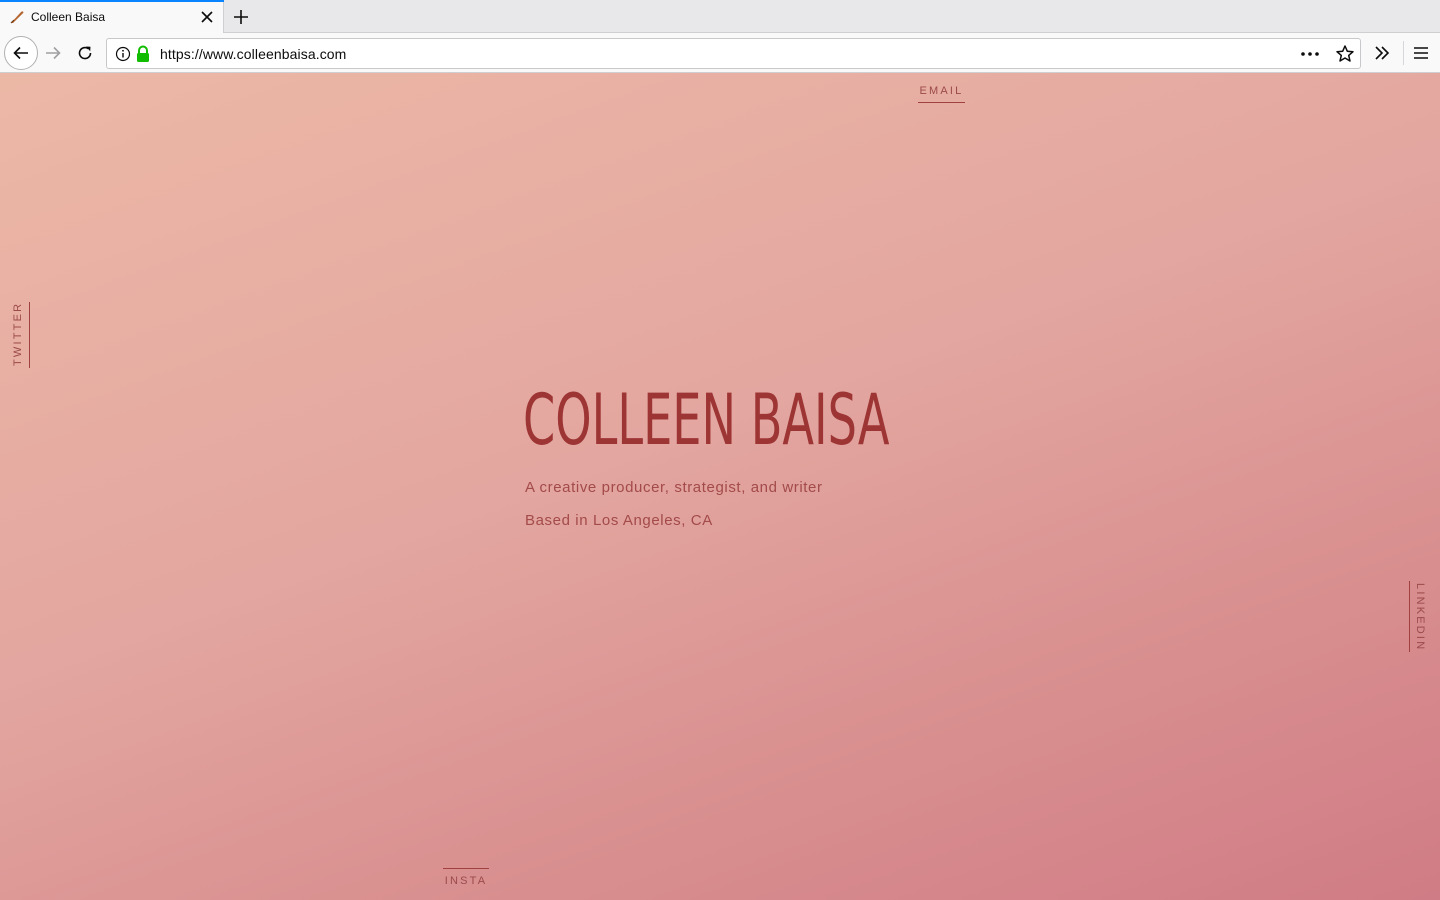 The image size is (1440, 900). I want to click on reload-icon, so click(85, 53).